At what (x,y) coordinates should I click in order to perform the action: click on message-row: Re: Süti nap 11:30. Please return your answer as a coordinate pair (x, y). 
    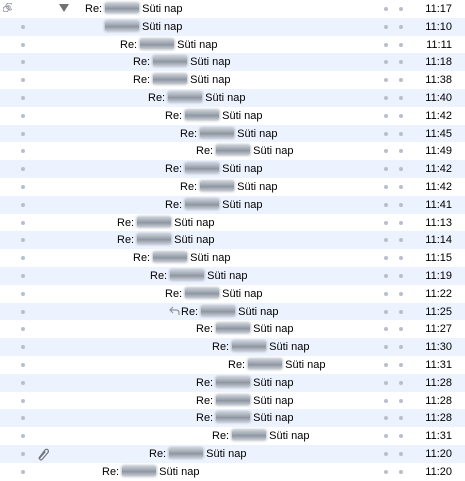
    Looking at the image, I should click on (232, 347).